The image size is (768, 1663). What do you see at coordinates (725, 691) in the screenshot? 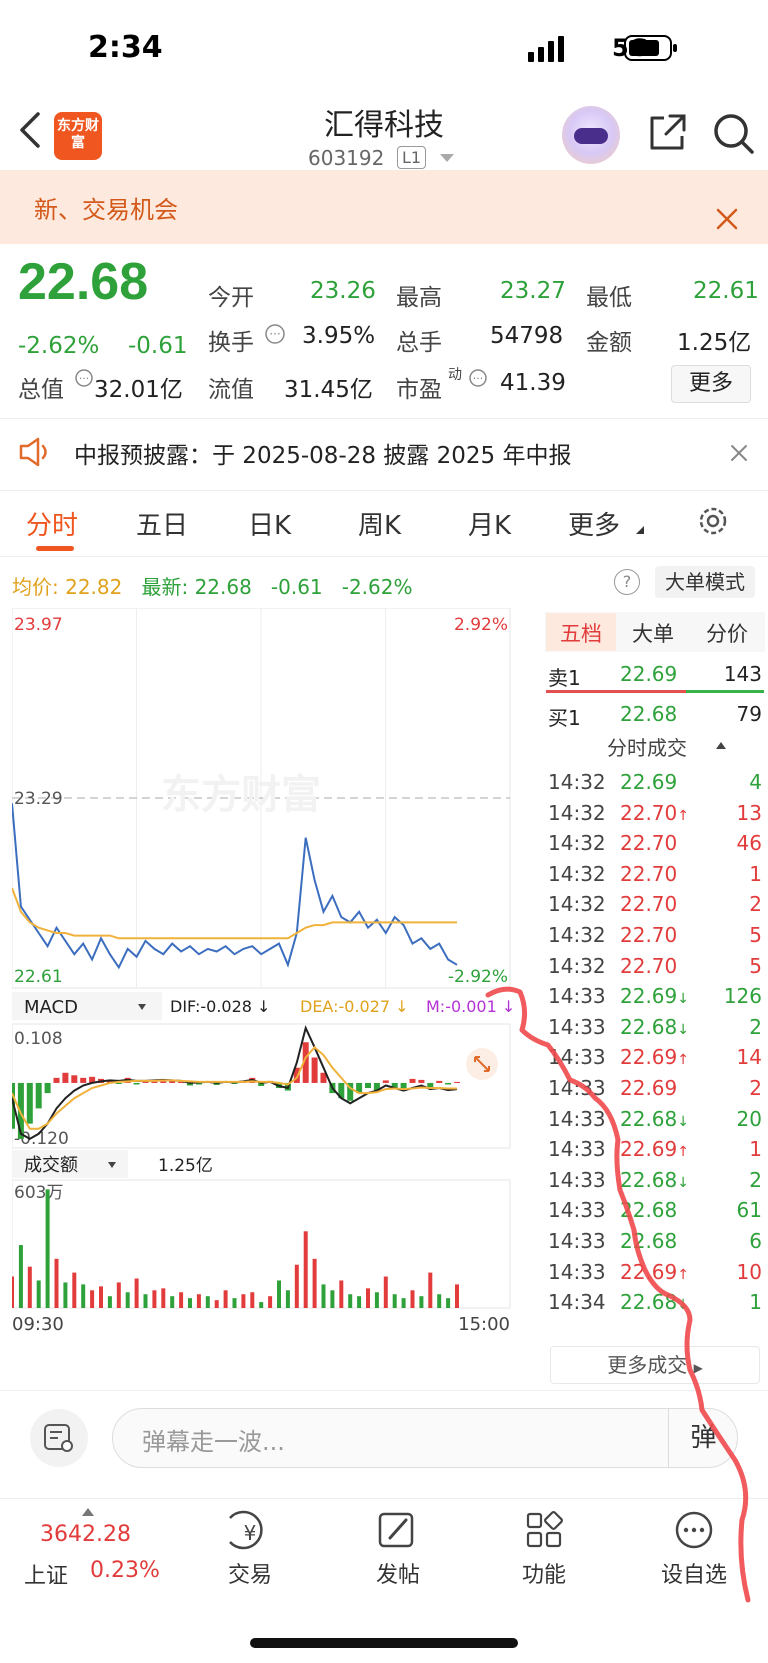
I see `buy-strength-bar` at bounding box center [725, 691].